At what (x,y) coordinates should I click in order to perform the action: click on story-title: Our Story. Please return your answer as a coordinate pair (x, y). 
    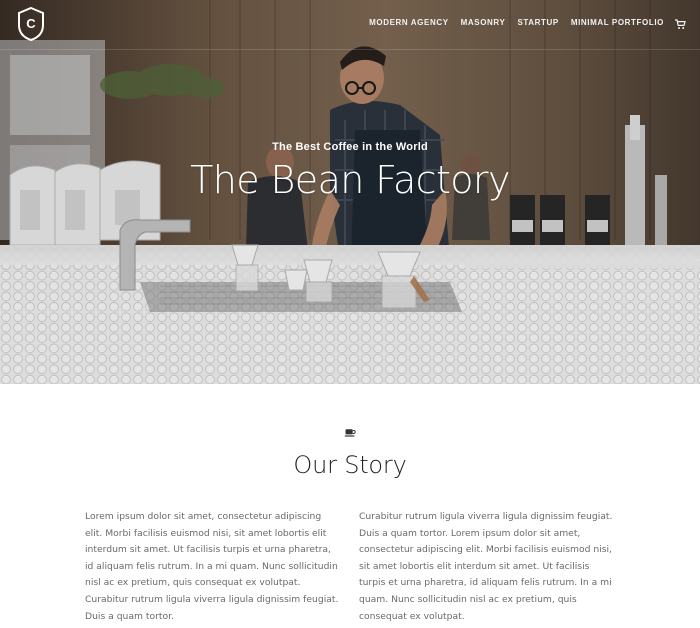
    Looking at the image, I should click on (350, 465).